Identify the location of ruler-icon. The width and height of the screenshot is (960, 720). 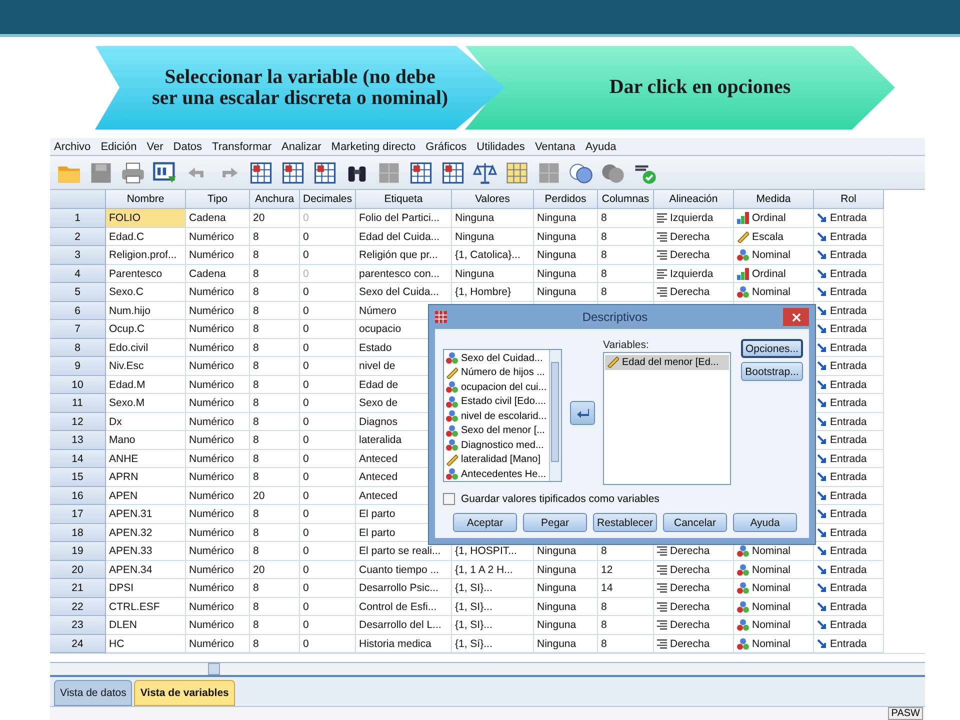
(613, 362).